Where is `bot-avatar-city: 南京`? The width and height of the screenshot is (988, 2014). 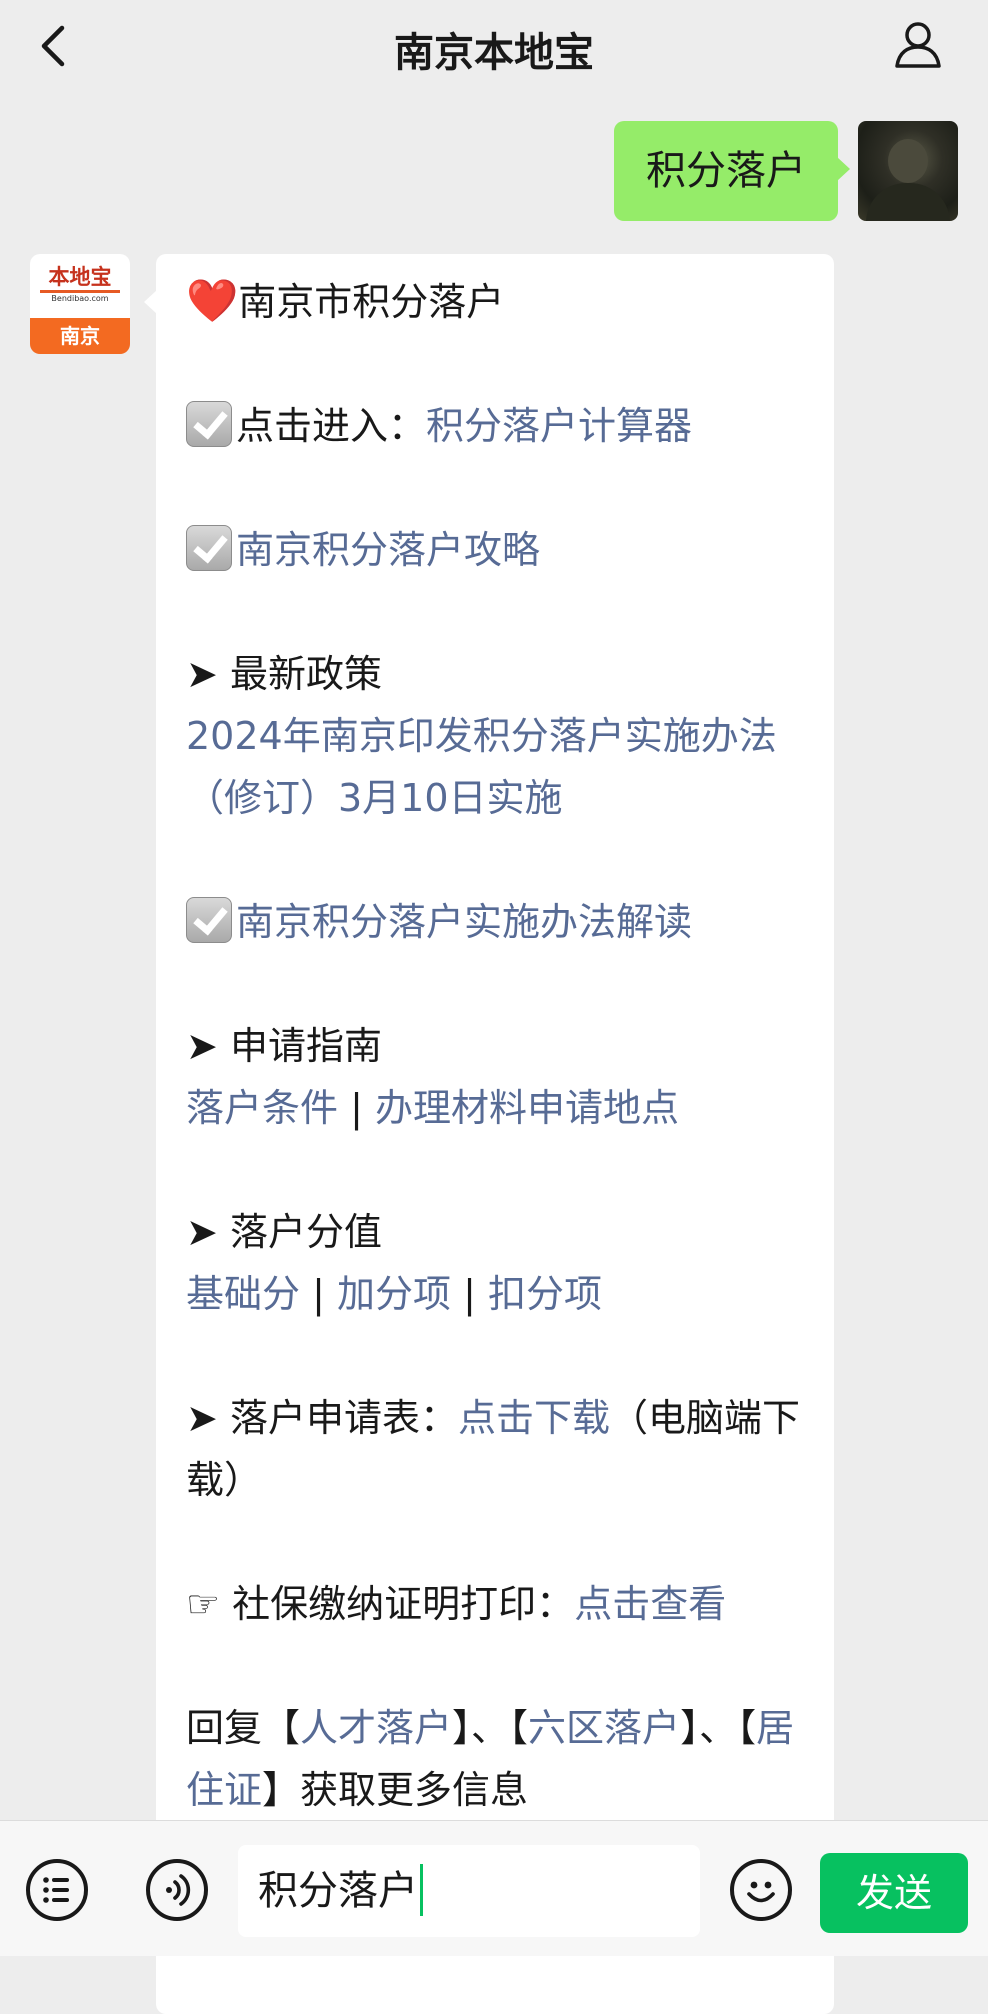 bot-avatar-city: 南京 is located at coordinates (80, 336).